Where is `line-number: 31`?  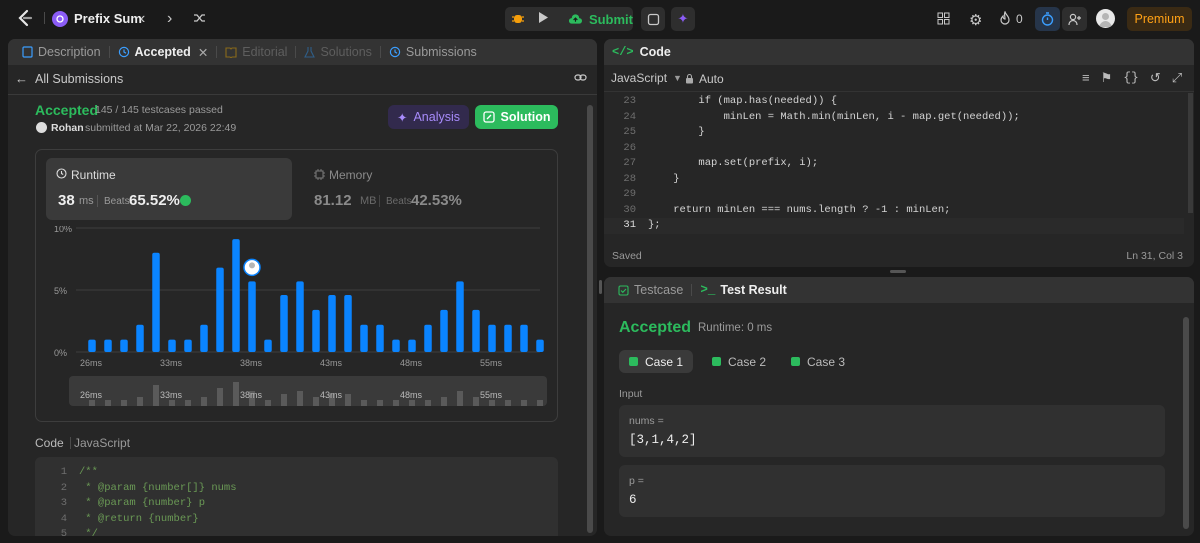 line-number: 31 is located at coordinates (629, 225).